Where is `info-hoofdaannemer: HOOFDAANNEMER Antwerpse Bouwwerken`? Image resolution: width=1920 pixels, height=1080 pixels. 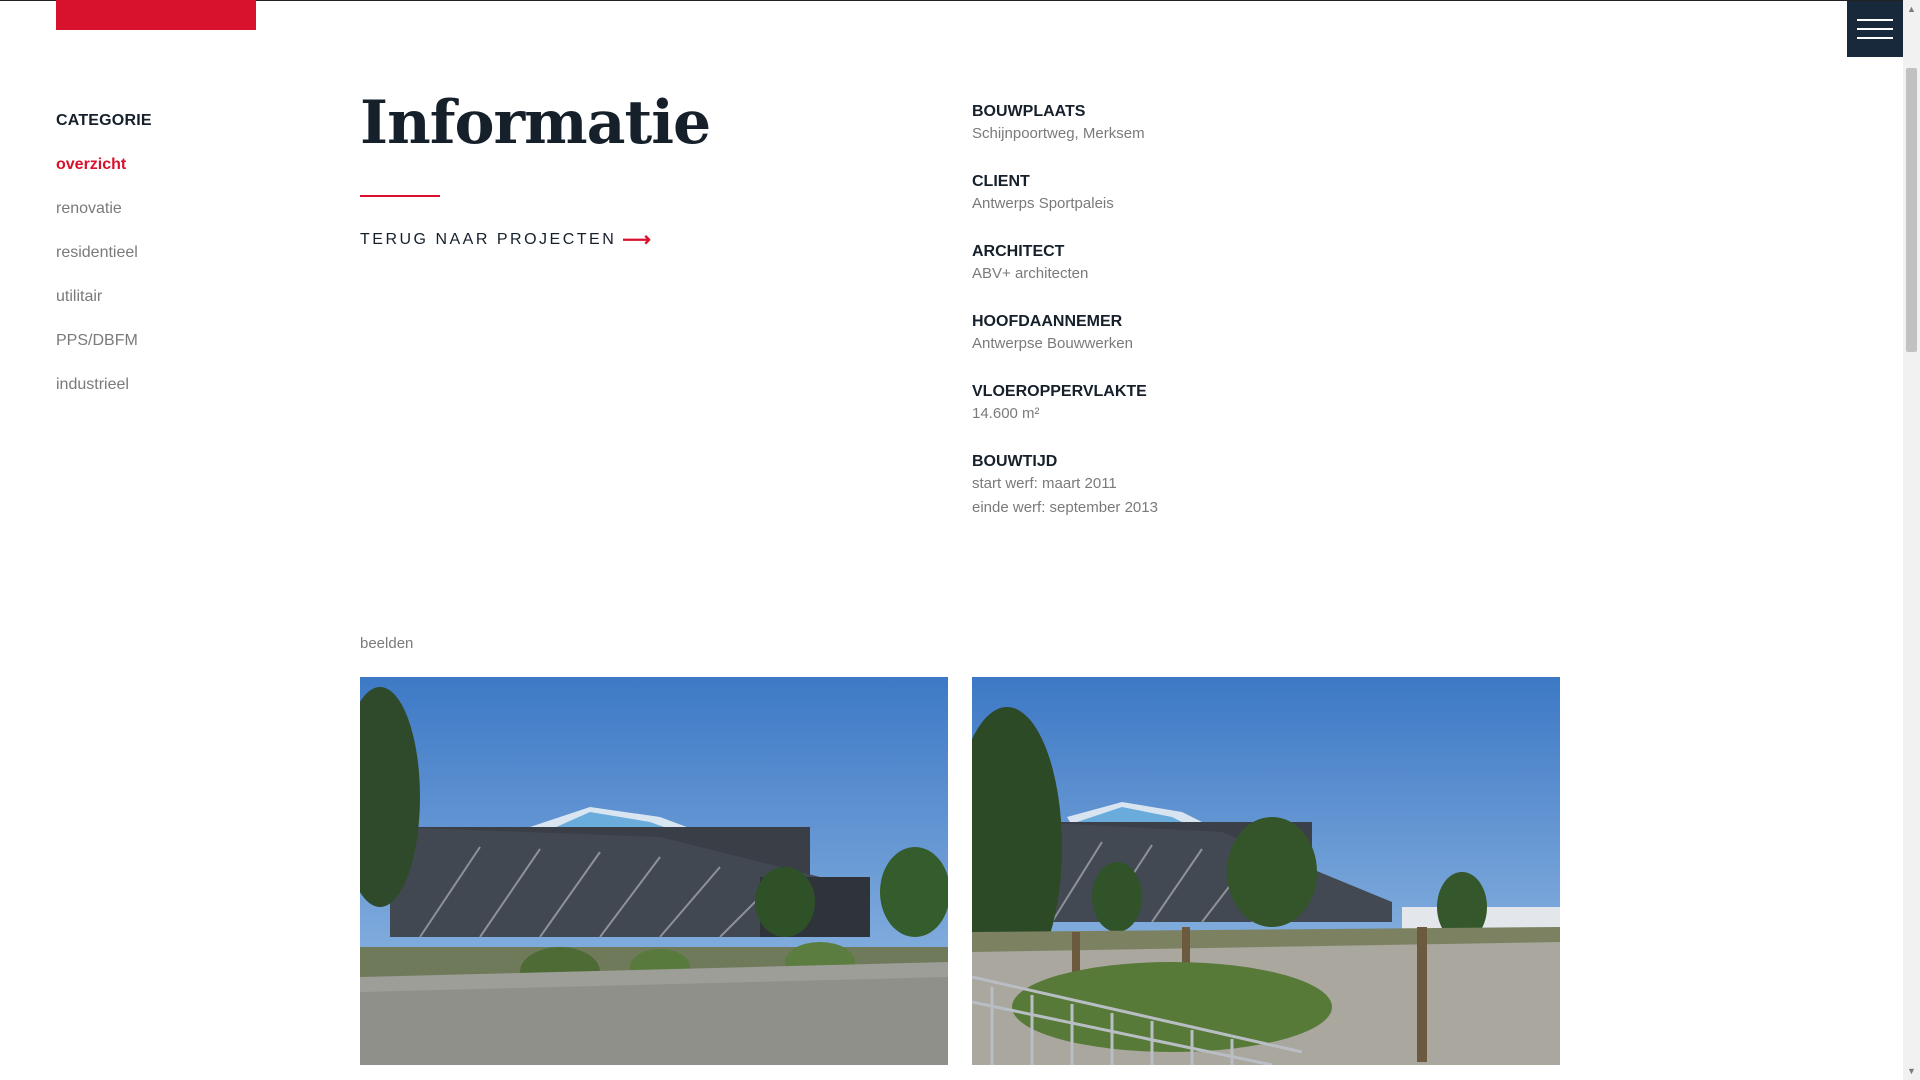 info-hoofdaannemer: HOOFDAANNEMER Antwerpse Bouwwerken is located at coordinates (1065, 334).